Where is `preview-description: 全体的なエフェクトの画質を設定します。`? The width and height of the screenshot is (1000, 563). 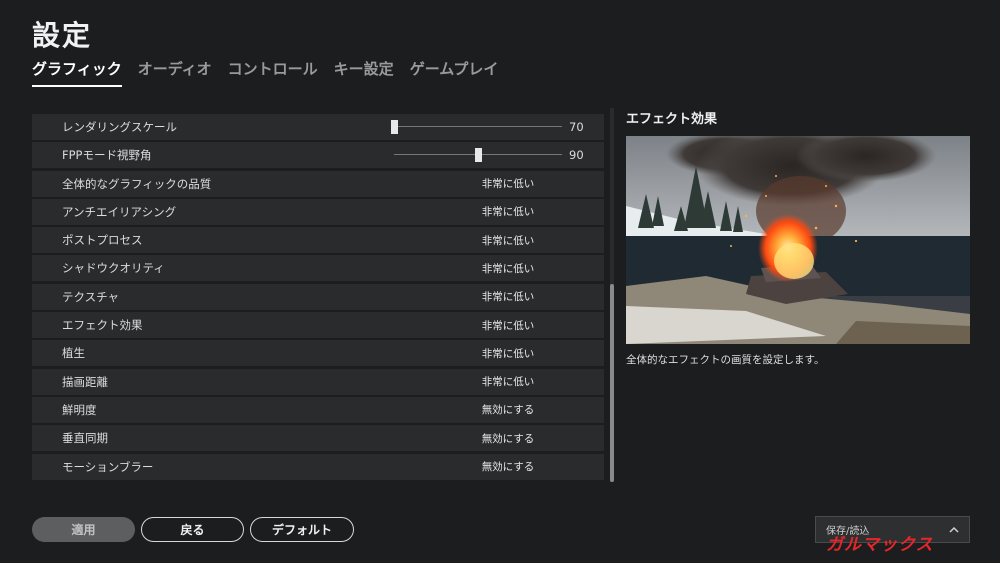
preview-description: 全体的なエフェクトの画質を設定します。 is located at coordinates (725, 360).